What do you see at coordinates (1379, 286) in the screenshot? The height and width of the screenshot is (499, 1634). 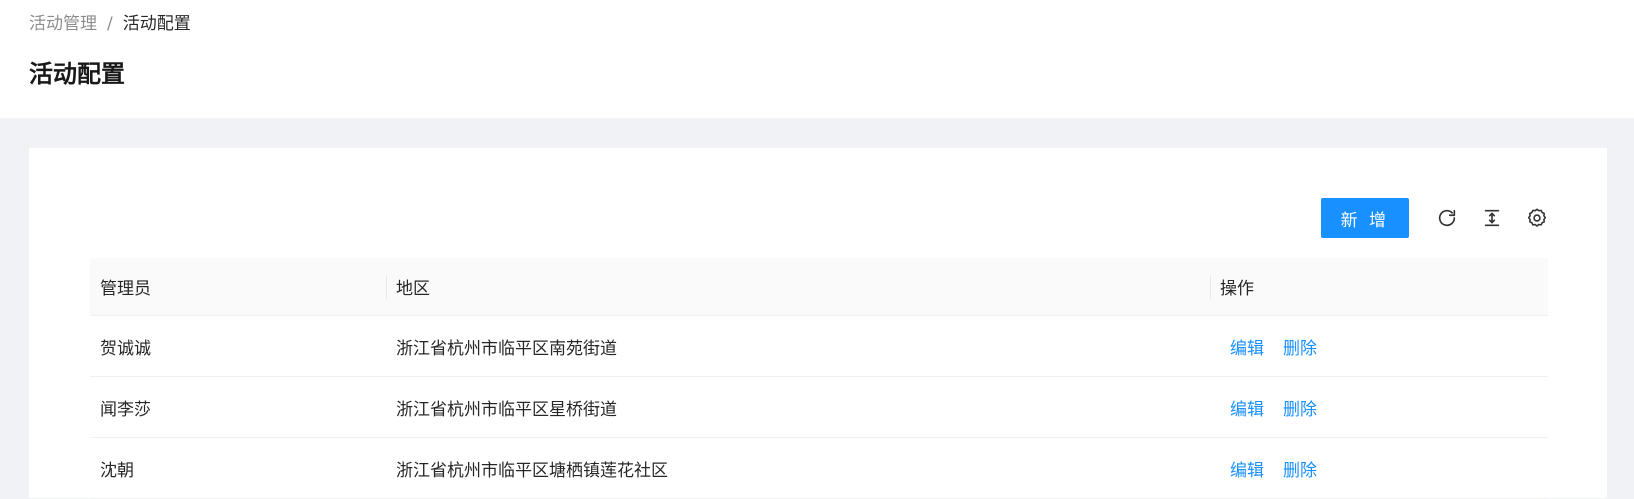 I see `column-header-actions: 操作` at bounding box center [1379, 286].